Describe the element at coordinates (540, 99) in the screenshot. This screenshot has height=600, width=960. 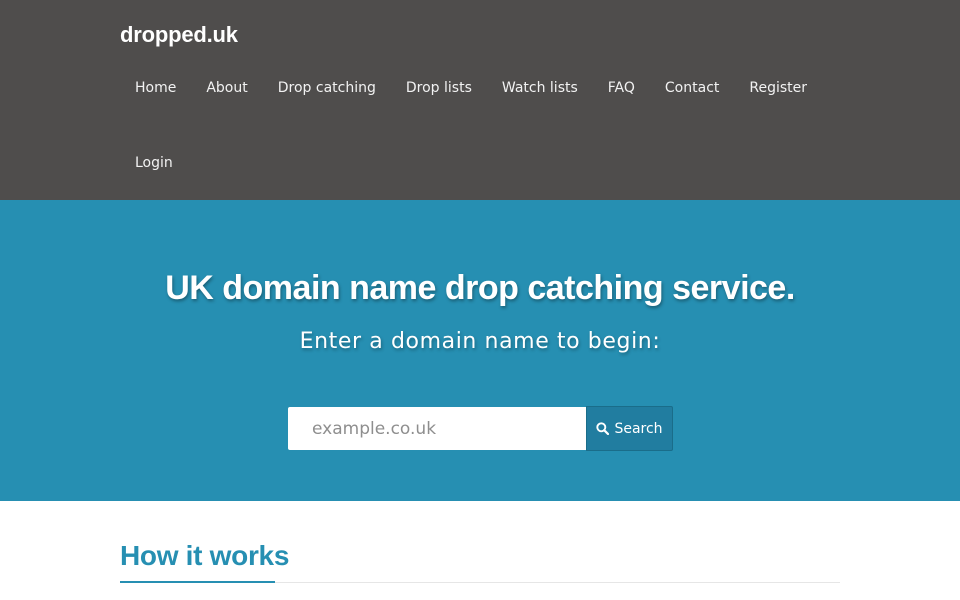
I see `nav-watch-lists: Watch lists` at that location.